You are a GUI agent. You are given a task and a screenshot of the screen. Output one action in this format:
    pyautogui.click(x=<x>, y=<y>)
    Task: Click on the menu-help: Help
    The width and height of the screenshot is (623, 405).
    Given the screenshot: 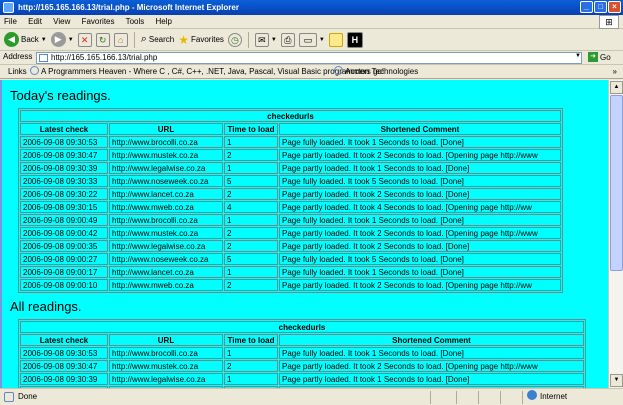 What is the action you would take?
    pyautogui.click(x=164, y=21)
    